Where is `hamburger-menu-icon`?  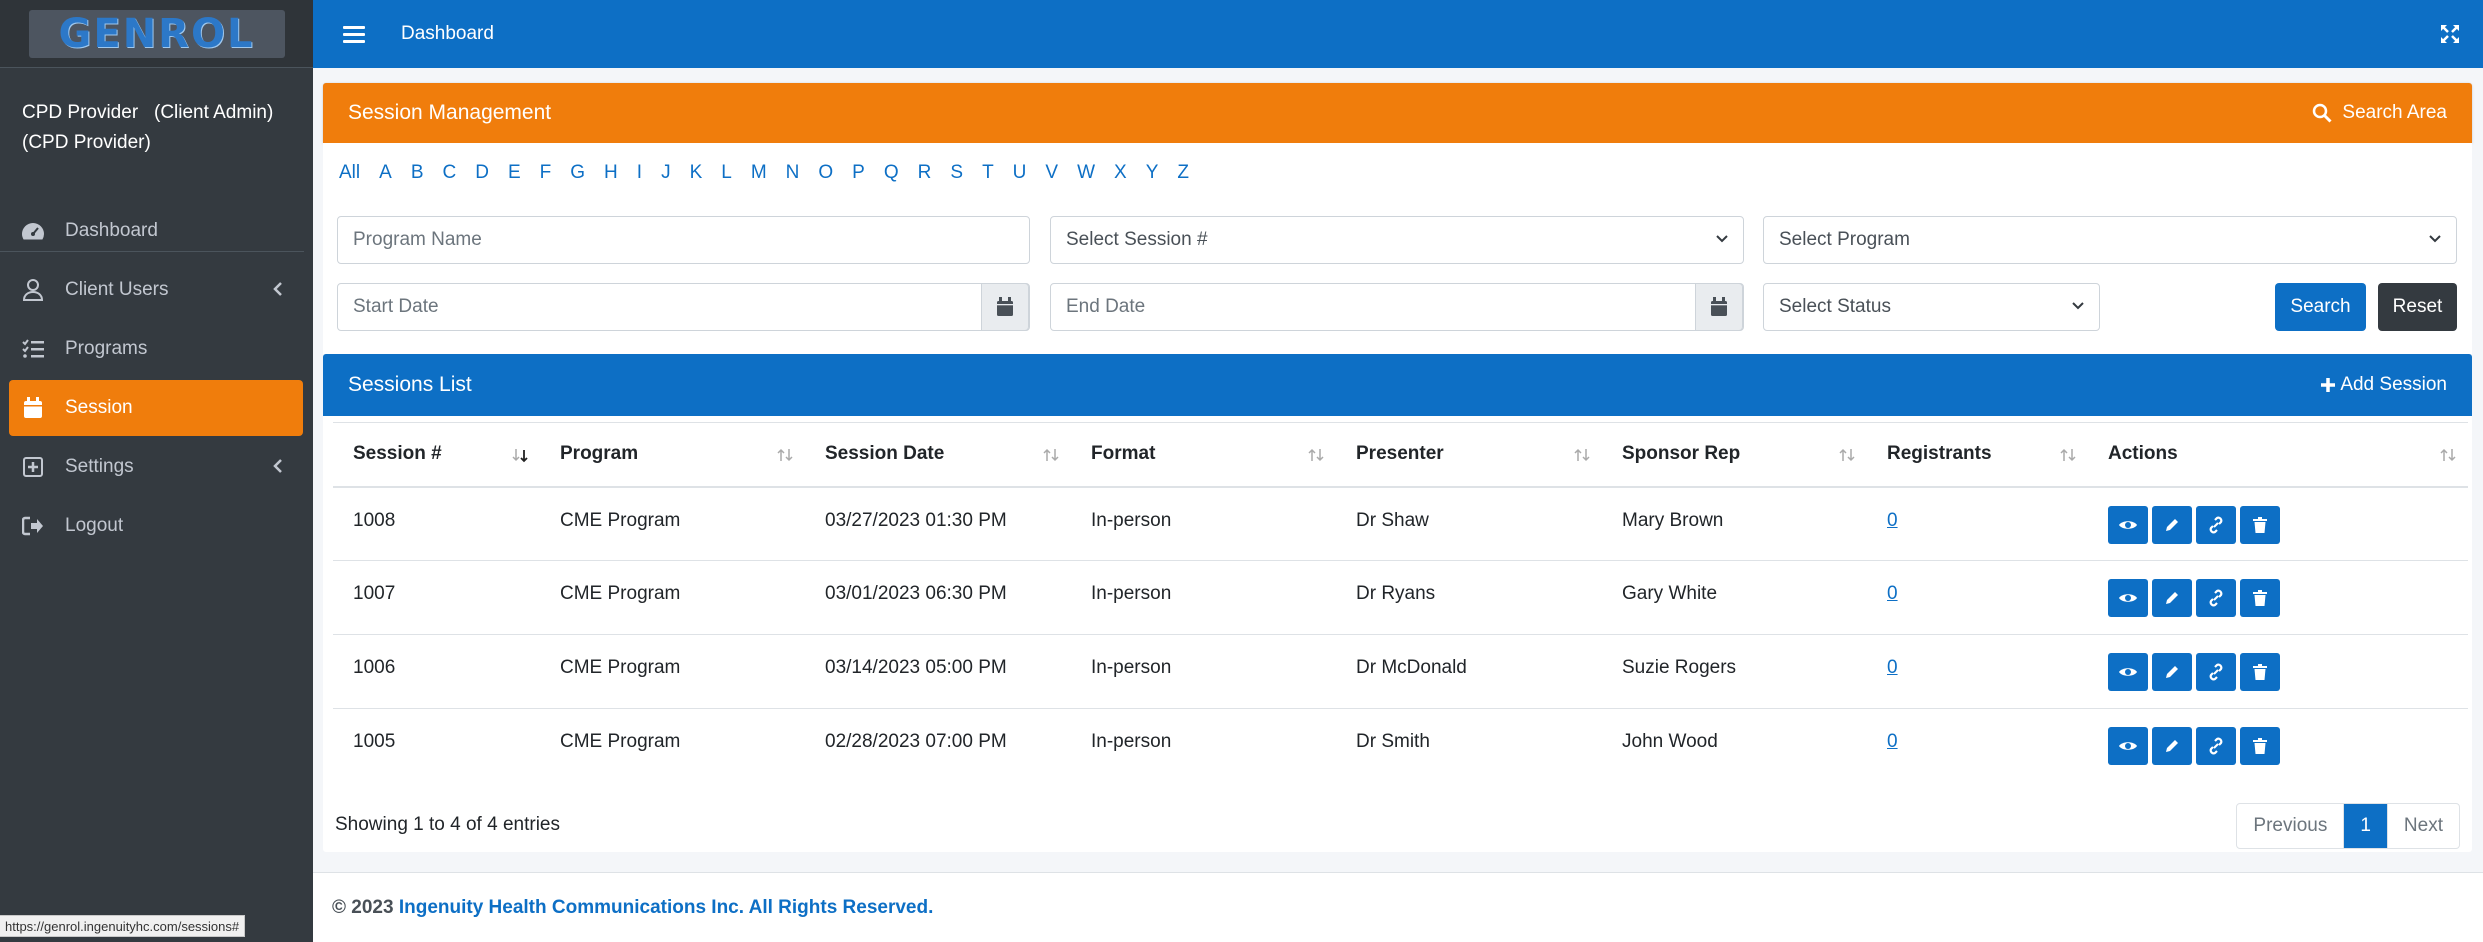
hamburger-menu-icon is located at coordinates (354, 34).